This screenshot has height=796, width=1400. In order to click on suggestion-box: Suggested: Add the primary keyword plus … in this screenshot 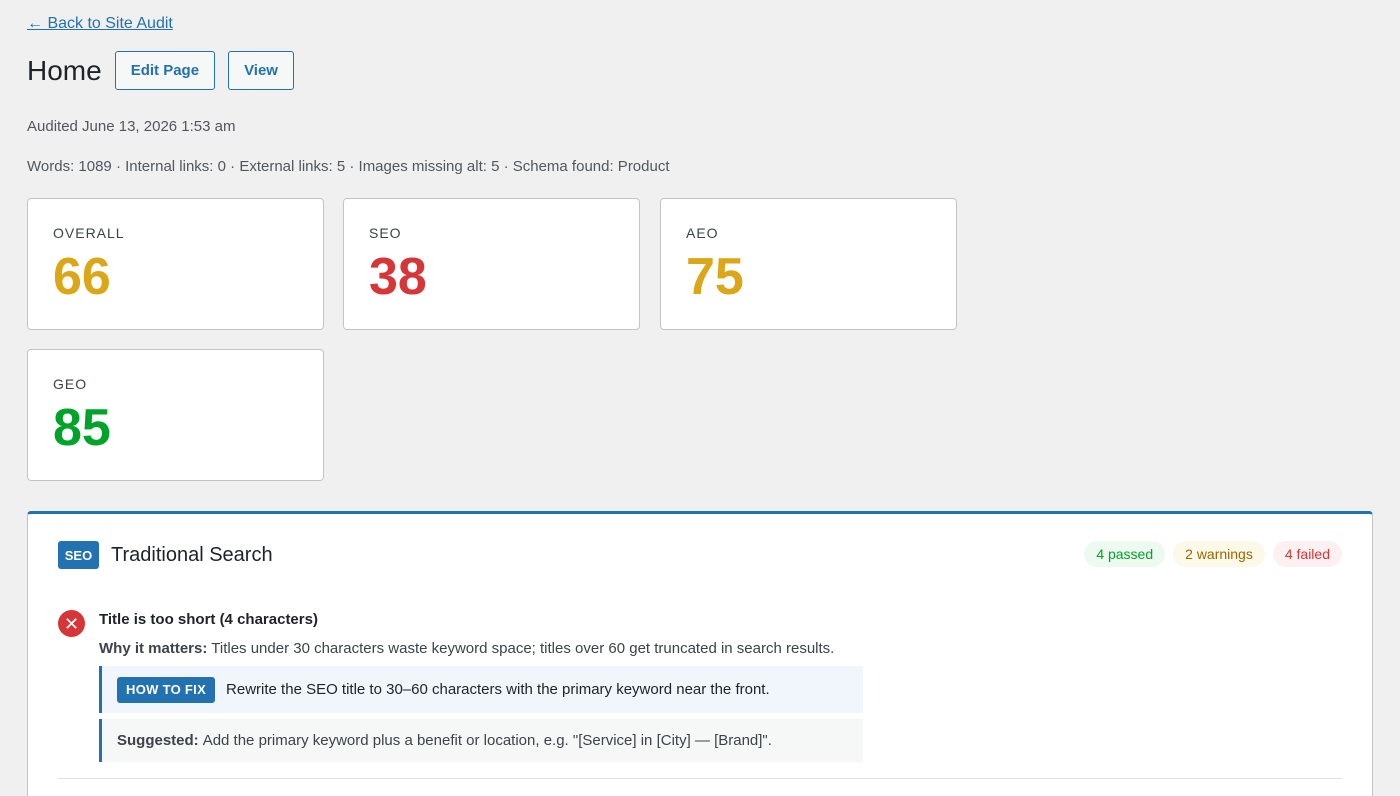, I will do `click(481, 740)`.